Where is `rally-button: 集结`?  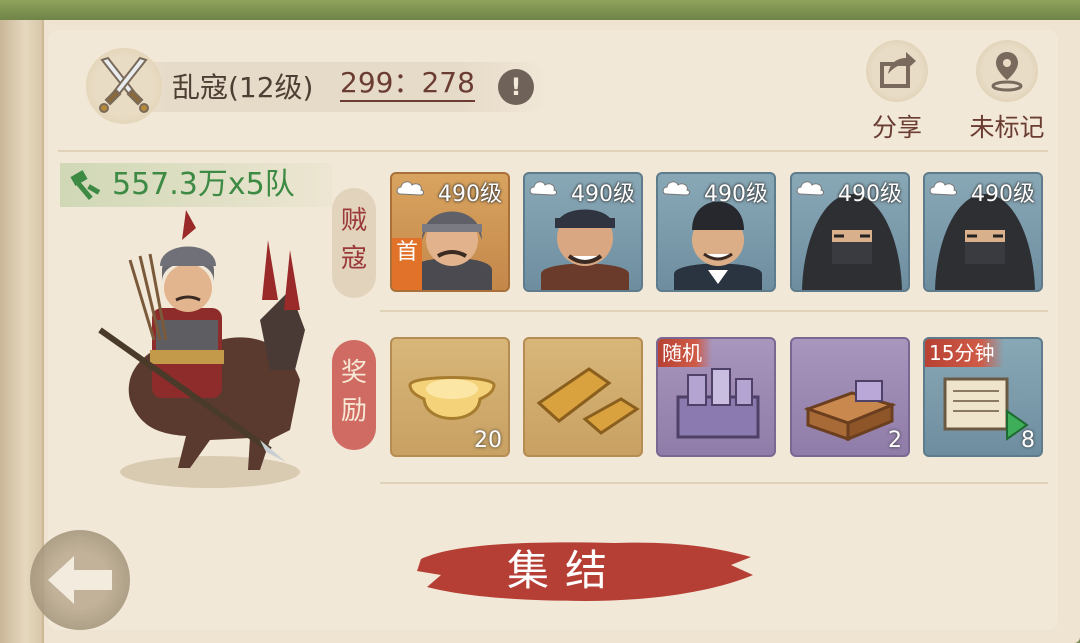 rally-button: 集结 is located at coordinates (585, 571).